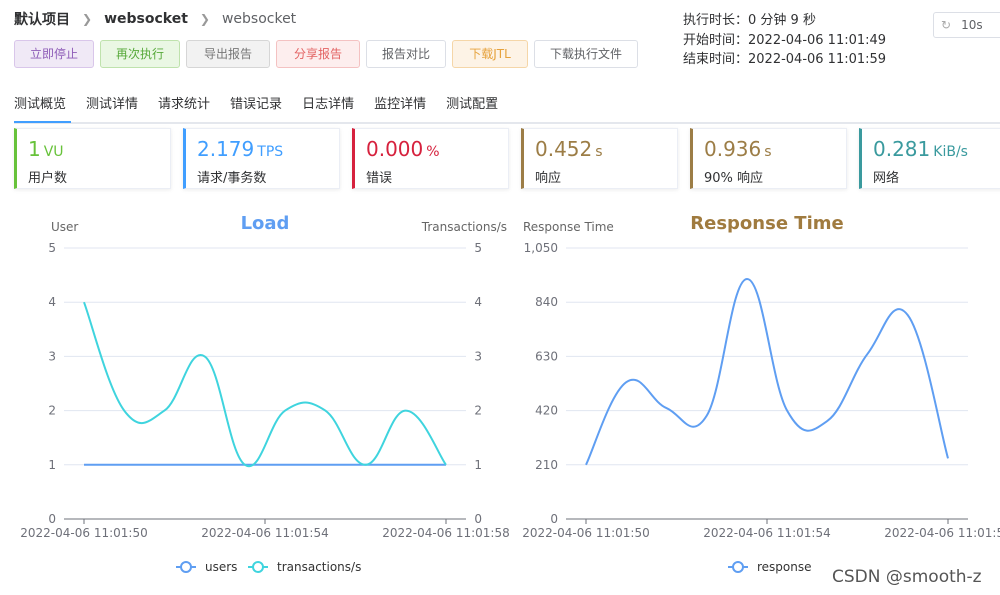  I want to click on tab-request-stats: 请求统计, so click(184, 106).